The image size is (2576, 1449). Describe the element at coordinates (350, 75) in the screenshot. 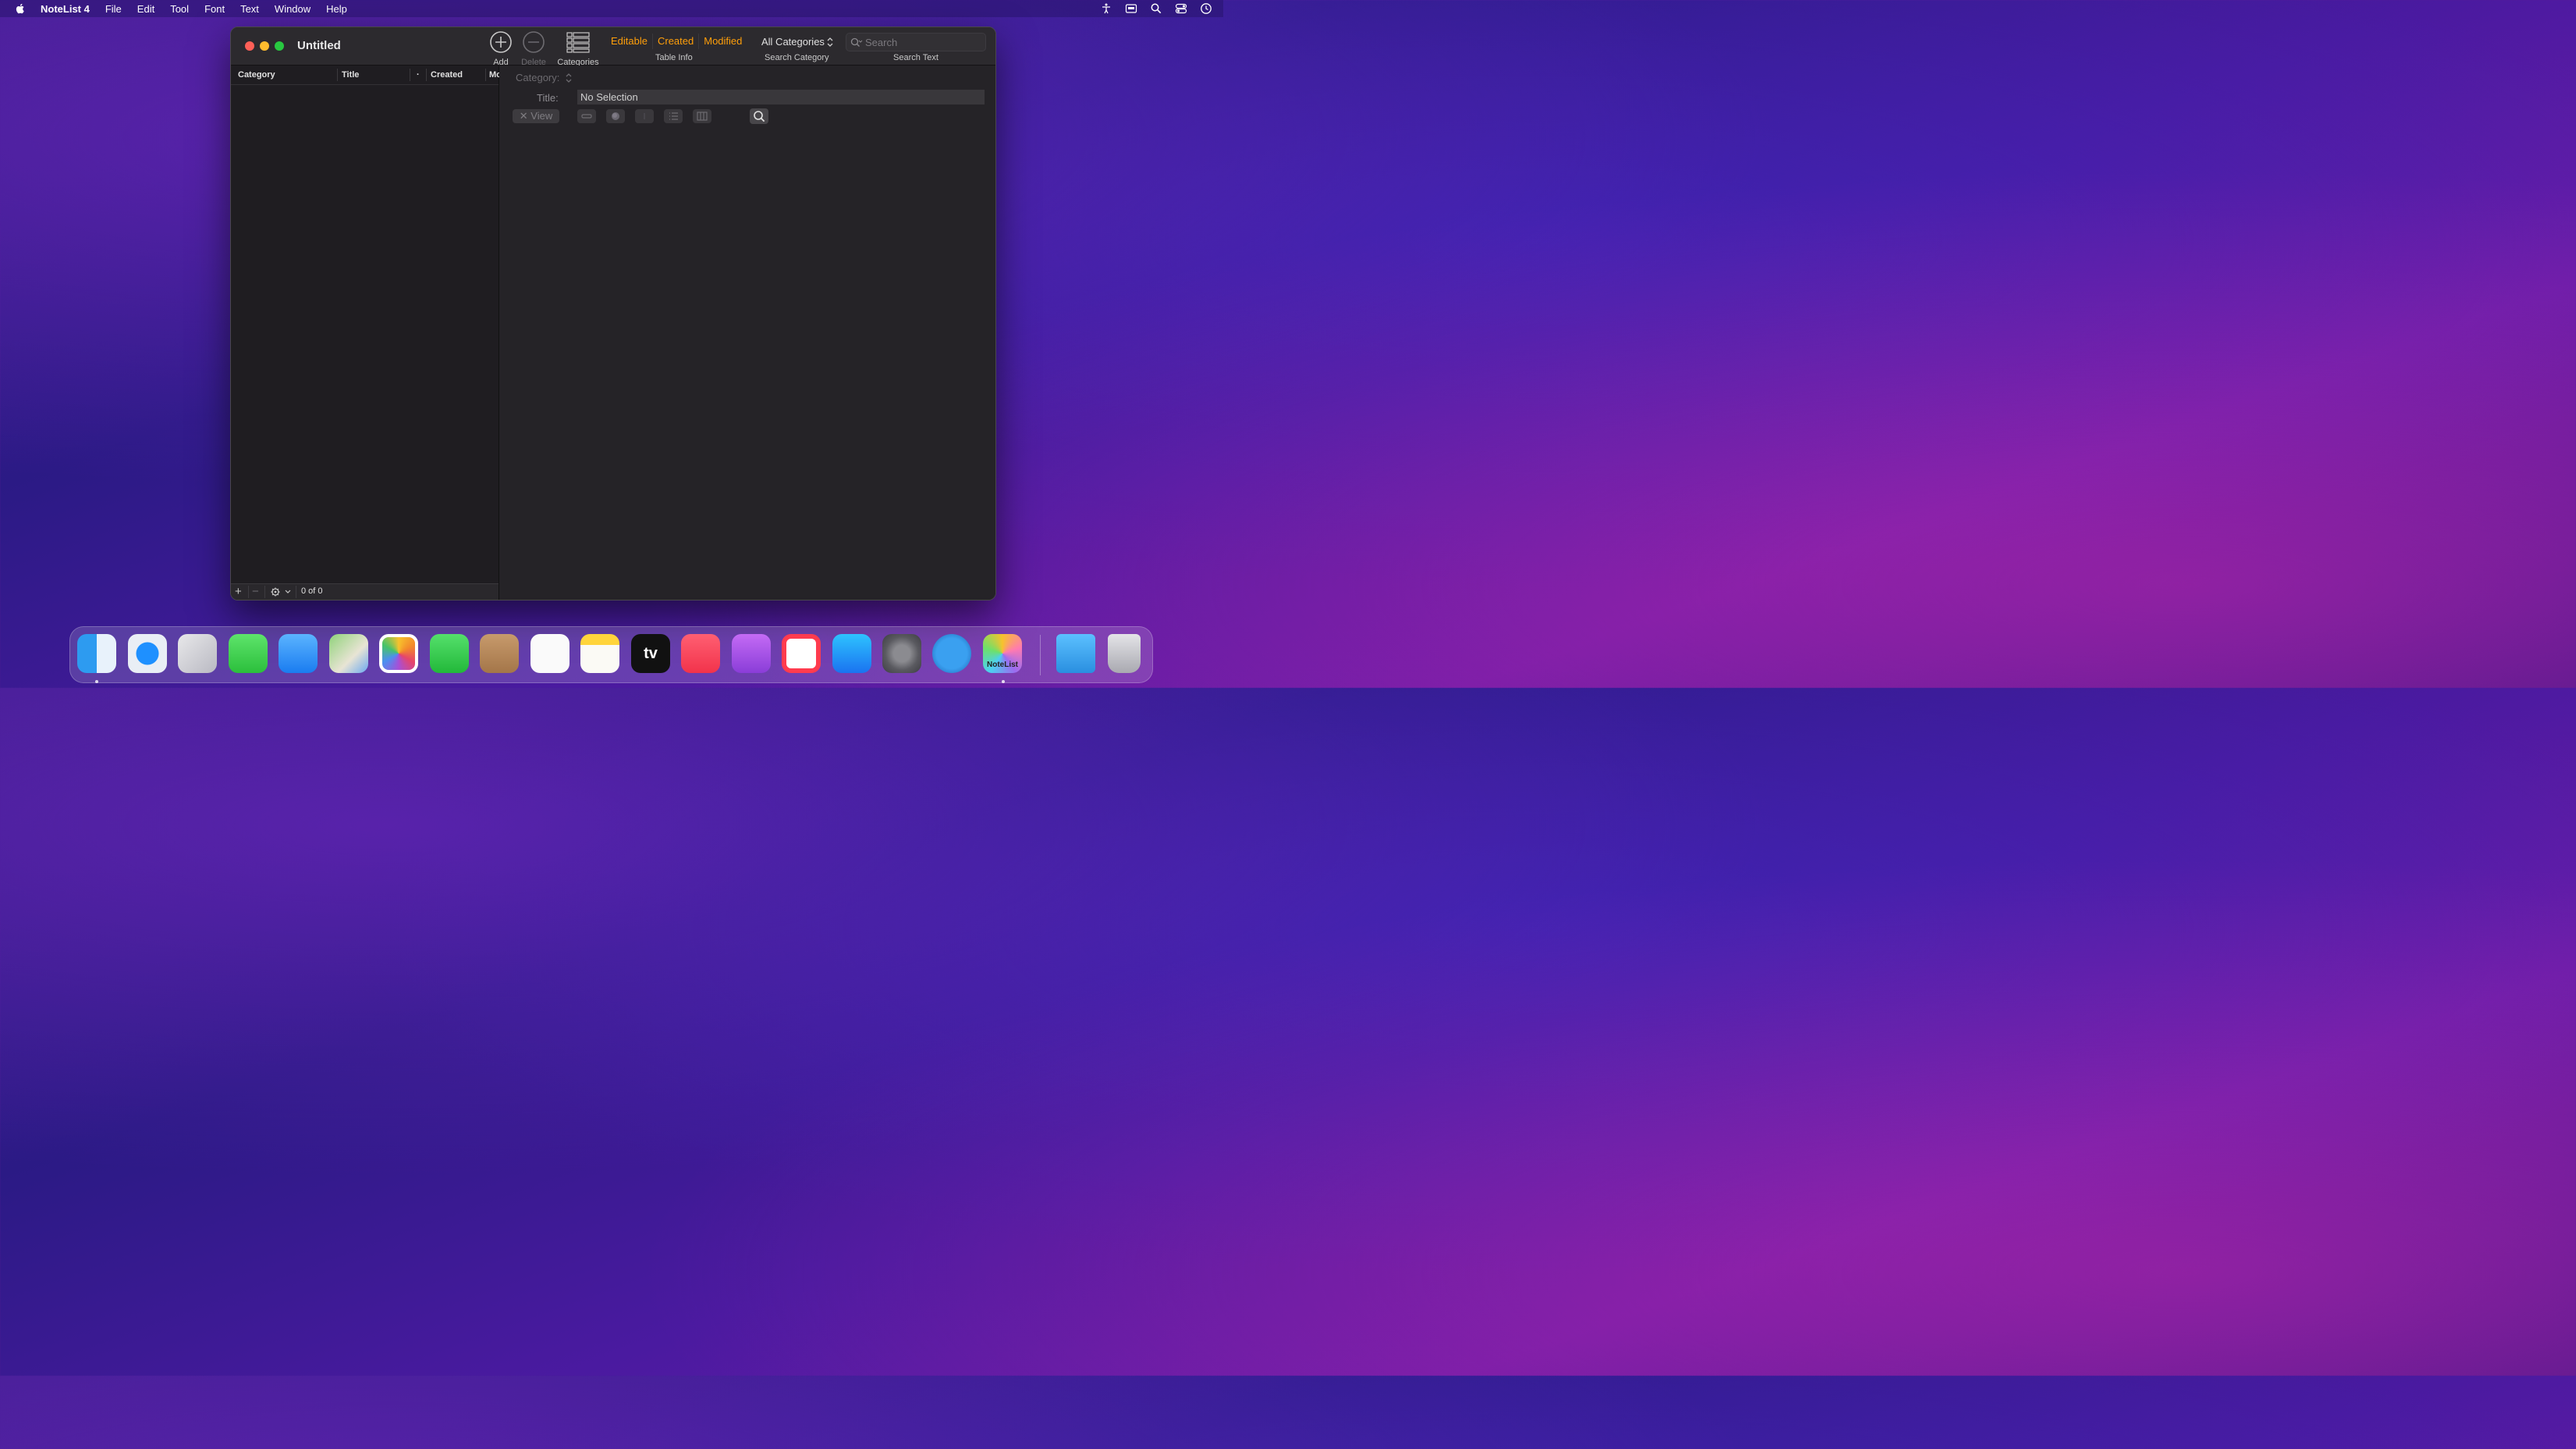

I see `column-header-title: Title` at that location.